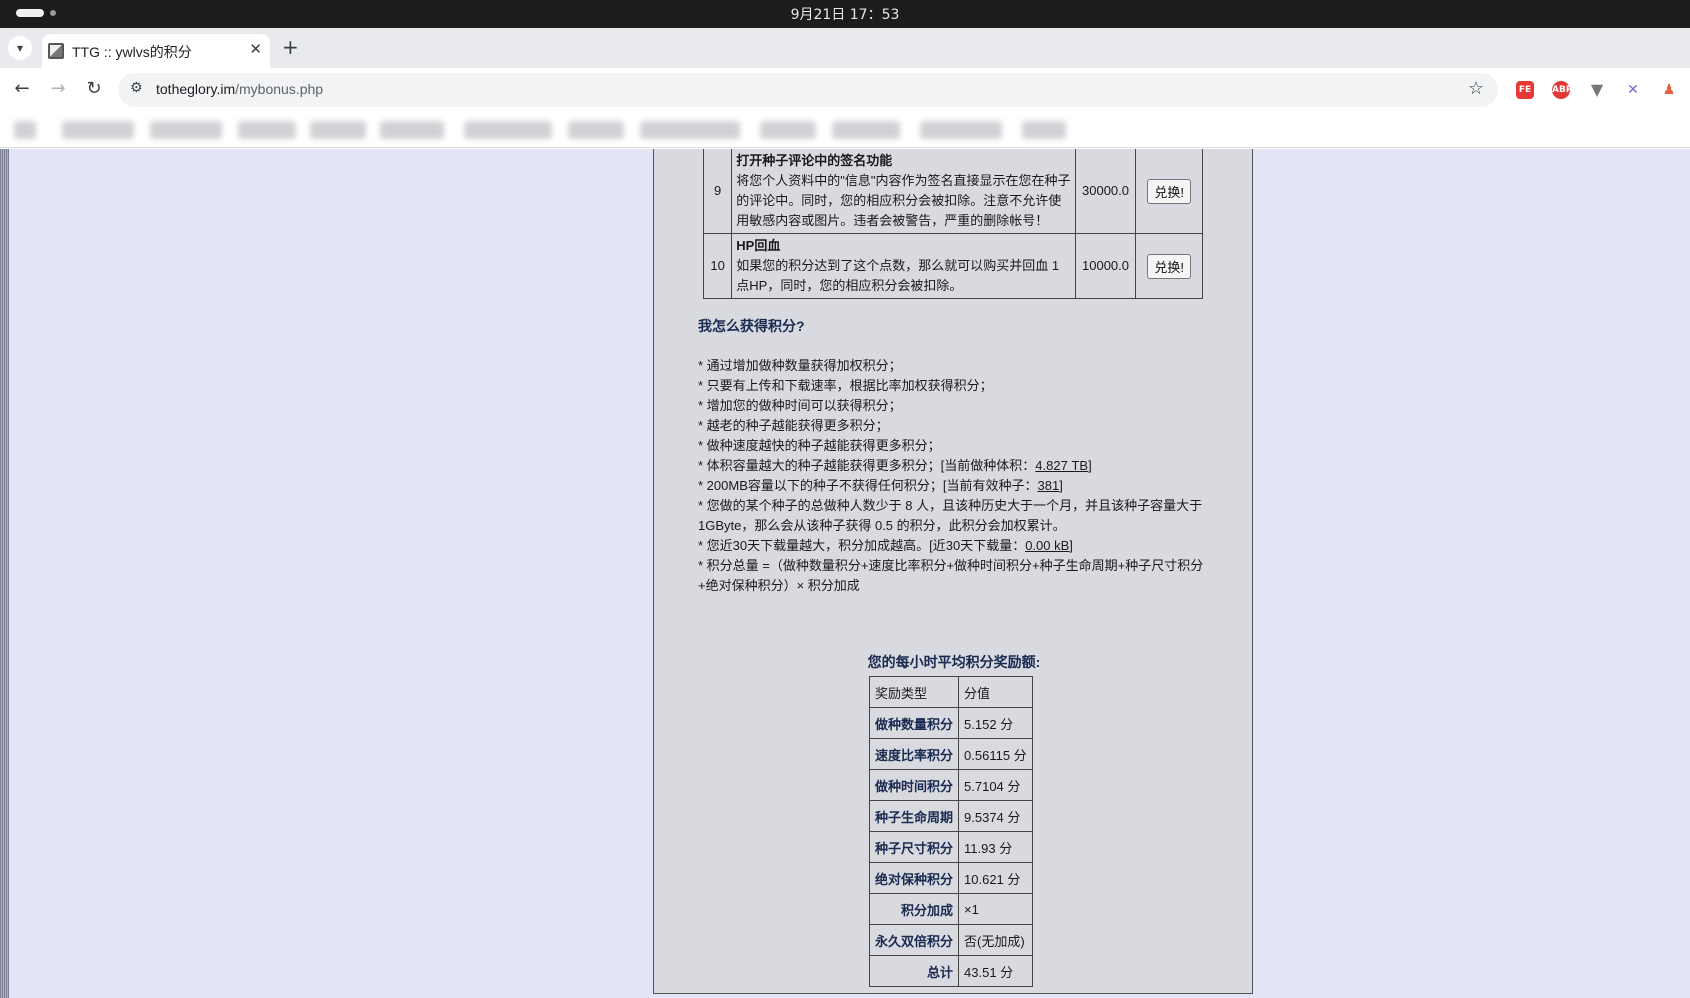 This screenshot has width=1690, height=998. Describe the element at coordinates (1047, 545) in the screenshot. I see `download-volume-link: 0.00 kB` at that location.